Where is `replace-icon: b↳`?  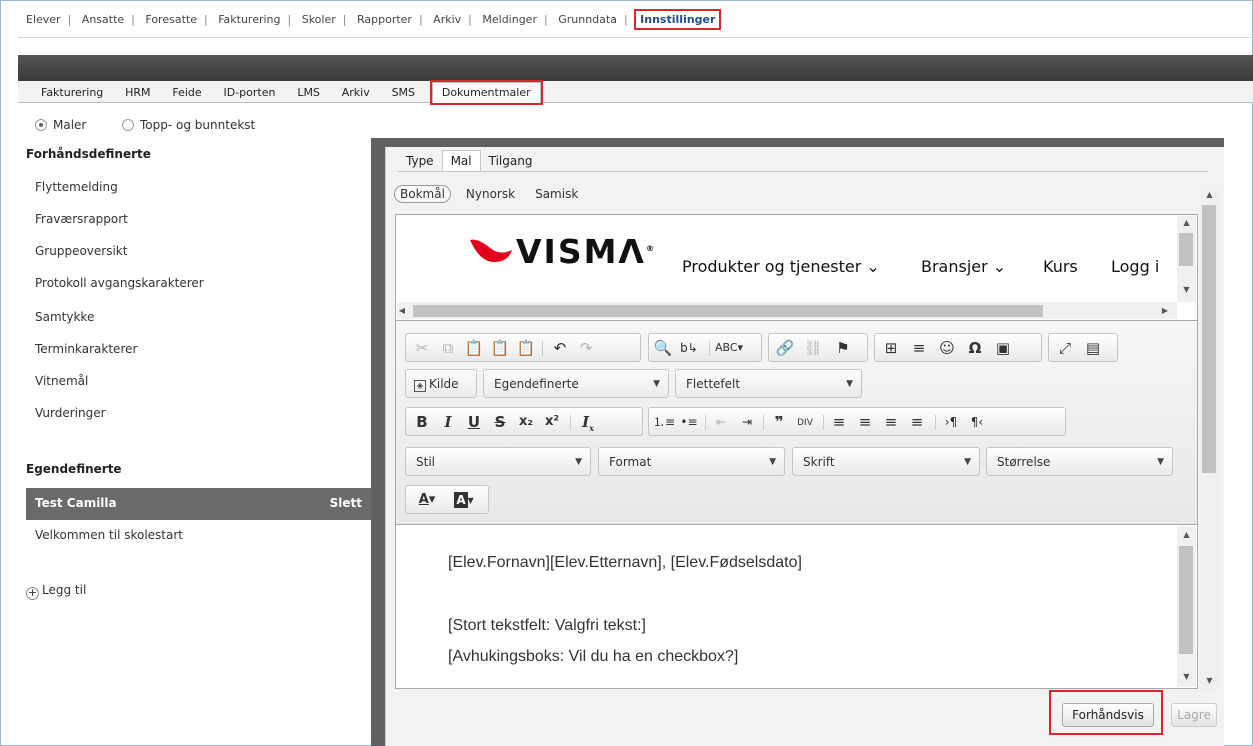 replace-icon: b↳ is located at coordinates (689, 348).